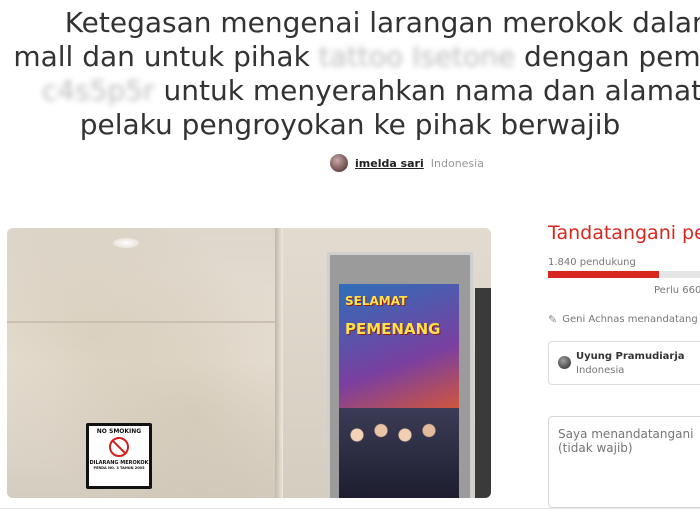 This screenshot has height=523, width=700. I want to click on pen-icon: ✎, so click(553, 319).